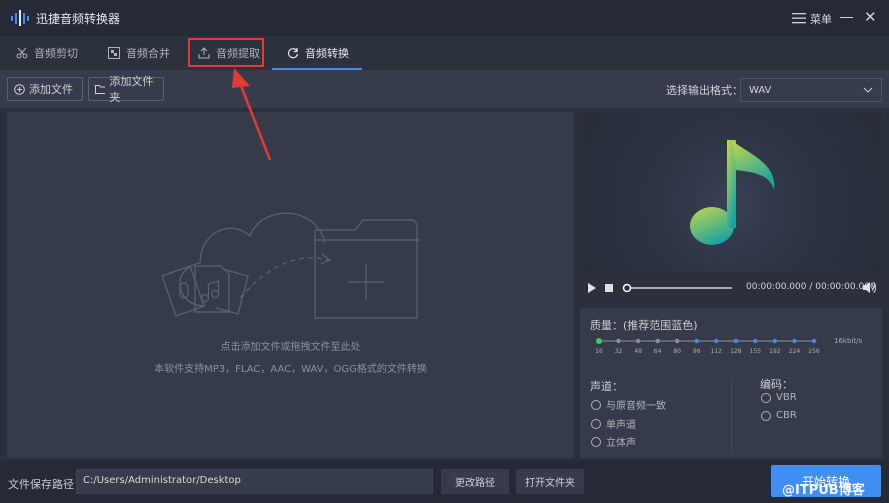 The image size is (889, 503). Describe the element at coordinates (677, 351) in the screenshot. I see `quality-tick-label: 80` at that location.